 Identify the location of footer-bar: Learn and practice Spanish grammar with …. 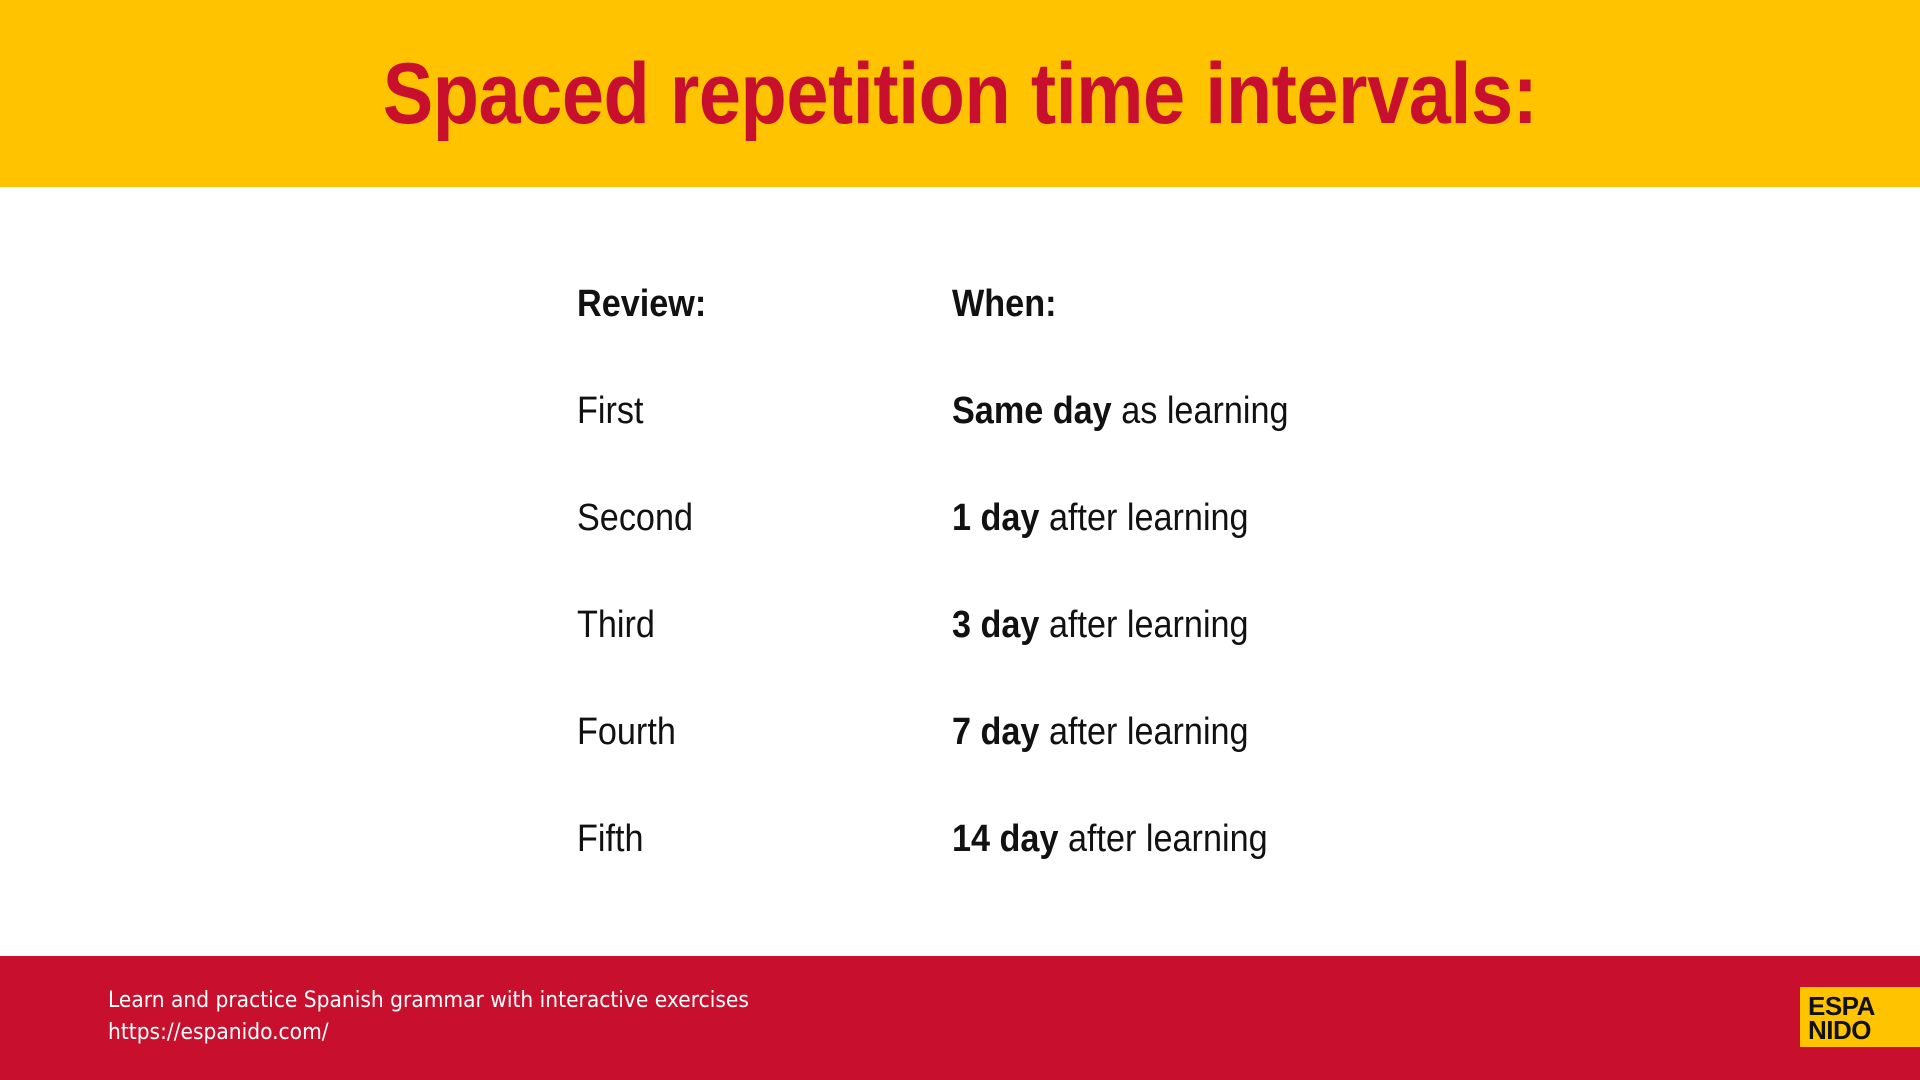
(960, 1018).